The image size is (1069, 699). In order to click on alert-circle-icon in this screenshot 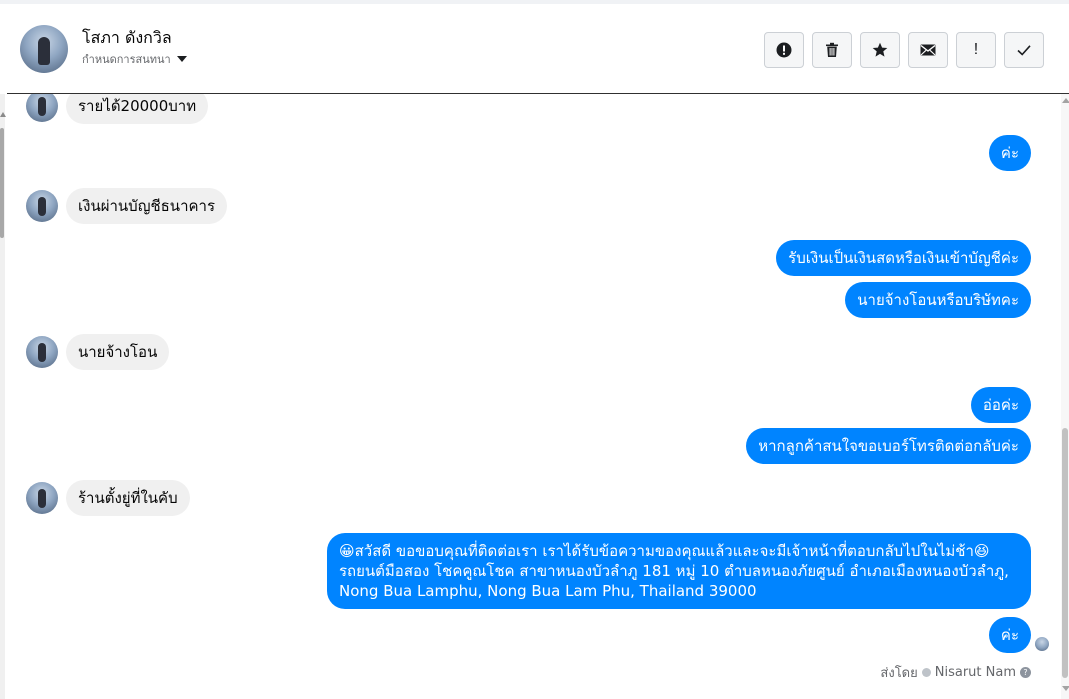, I will do `click(784, 50)`.